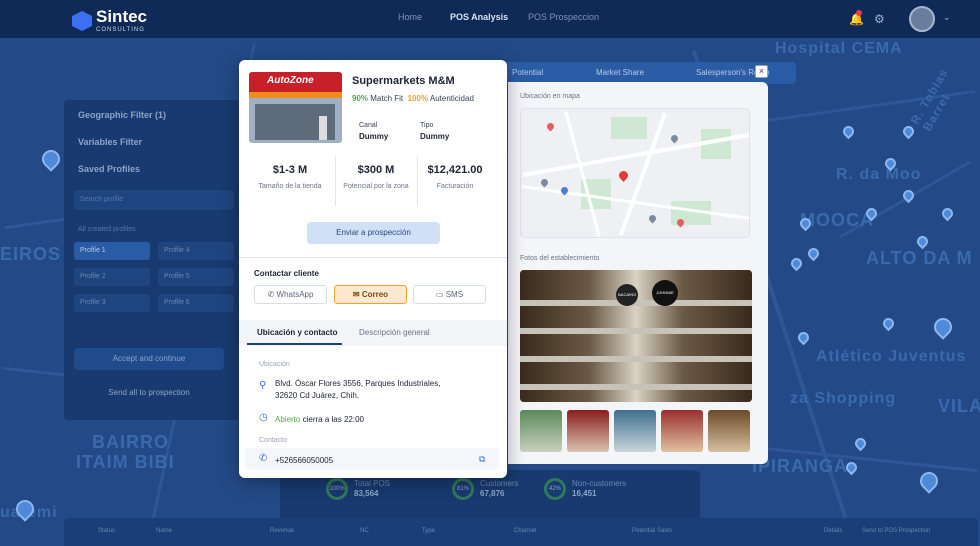 The height and width of the screenshot is (546, 980). What do you see at coordinates (455, 186) in the screenshot?
I see `metric-label: Facturación` at bounding box center [455, 186].